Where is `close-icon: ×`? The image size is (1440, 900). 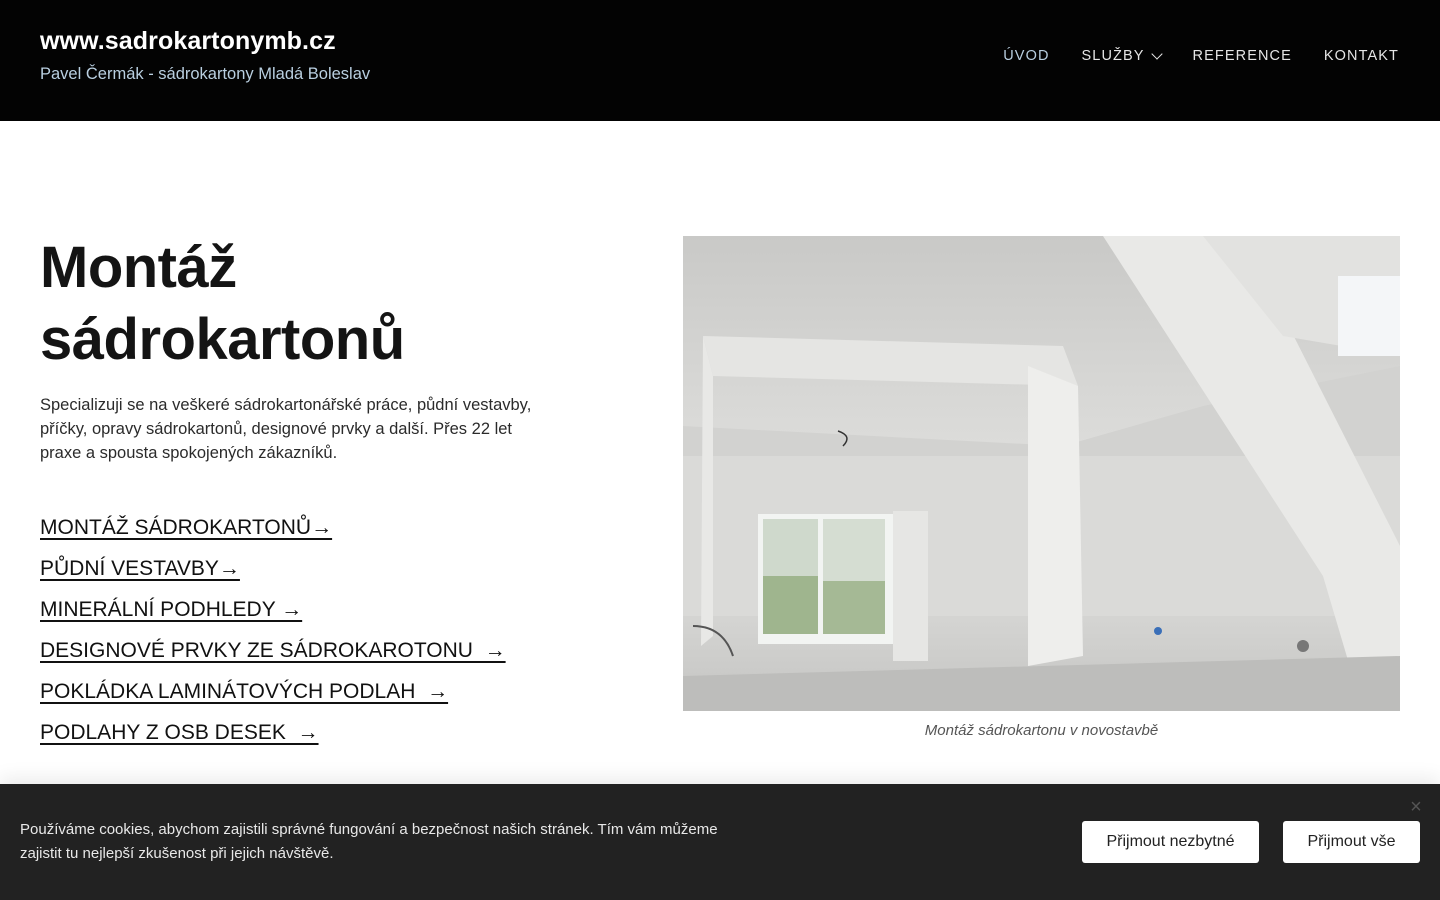
close-icon: × is located at coordinates (1416, 807).